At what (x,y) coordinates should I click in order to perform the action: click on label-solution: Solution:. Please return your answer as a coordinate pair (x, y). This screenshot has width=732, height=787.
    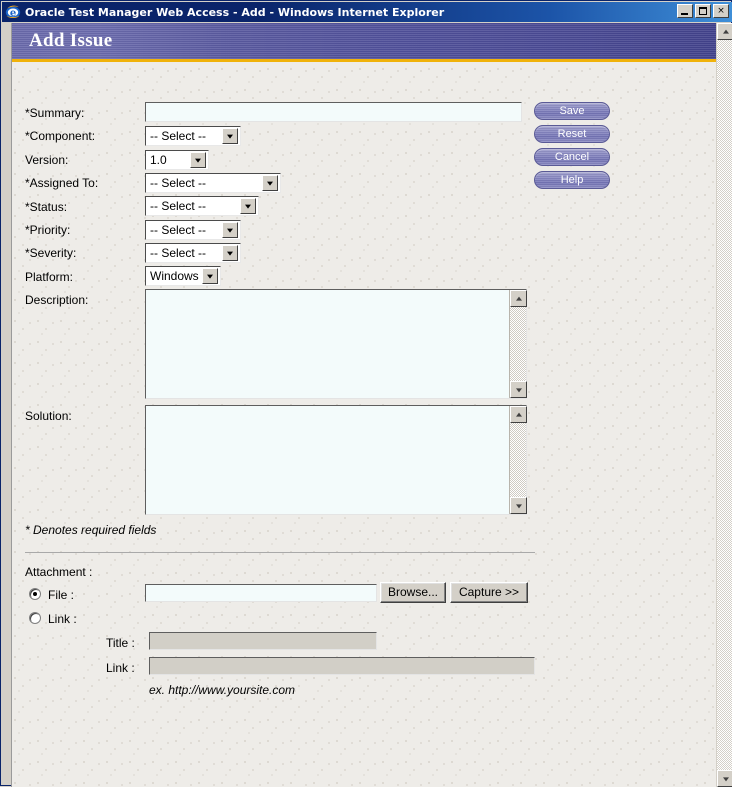
    Looking at the image, I should click on (48, 416).